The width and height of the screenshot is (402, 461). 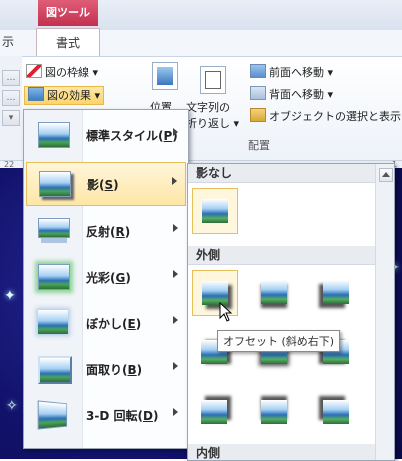 What do you see at coordinates (258, 71) in the screenshot?
I see `bring-forward-icon` at bounding box center [258, 71].